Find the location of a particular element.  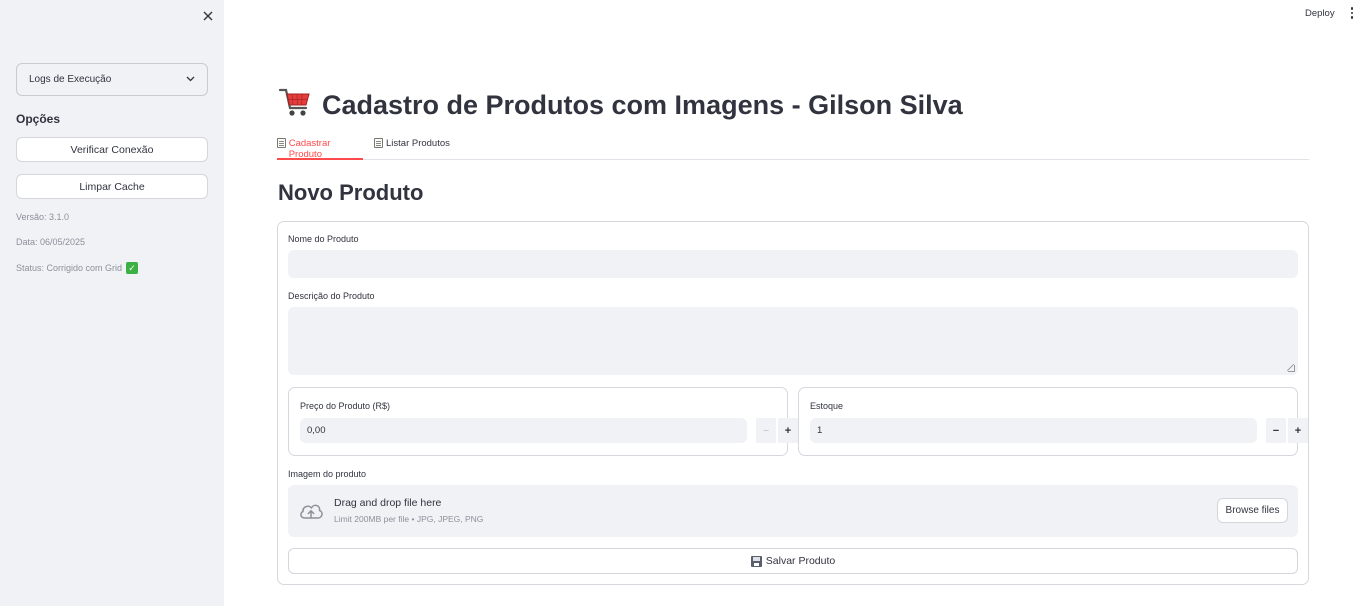

price-input: 0,00 is located at coordinates (523, 430).